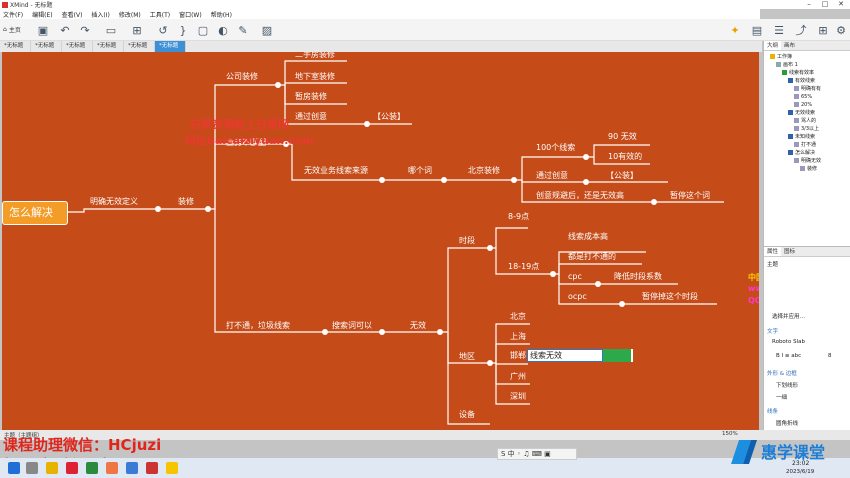  What do you see at coordinates (258, 326) in the screenshot?
I see `topic-call-fail: 打不通，垃圾线索` at bounding box center [258, 326].